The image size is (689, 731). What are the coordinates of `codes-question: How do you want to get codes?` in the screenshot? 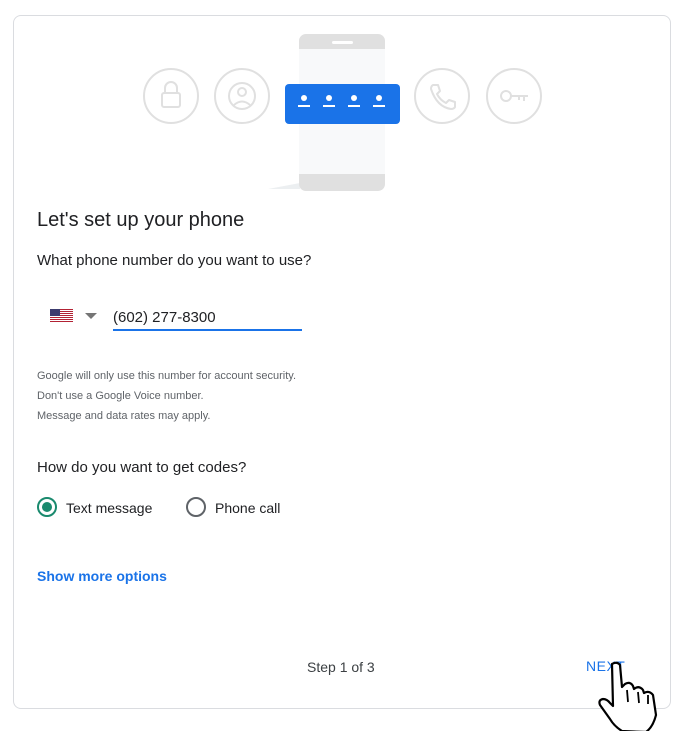 It's located at (142, 467).